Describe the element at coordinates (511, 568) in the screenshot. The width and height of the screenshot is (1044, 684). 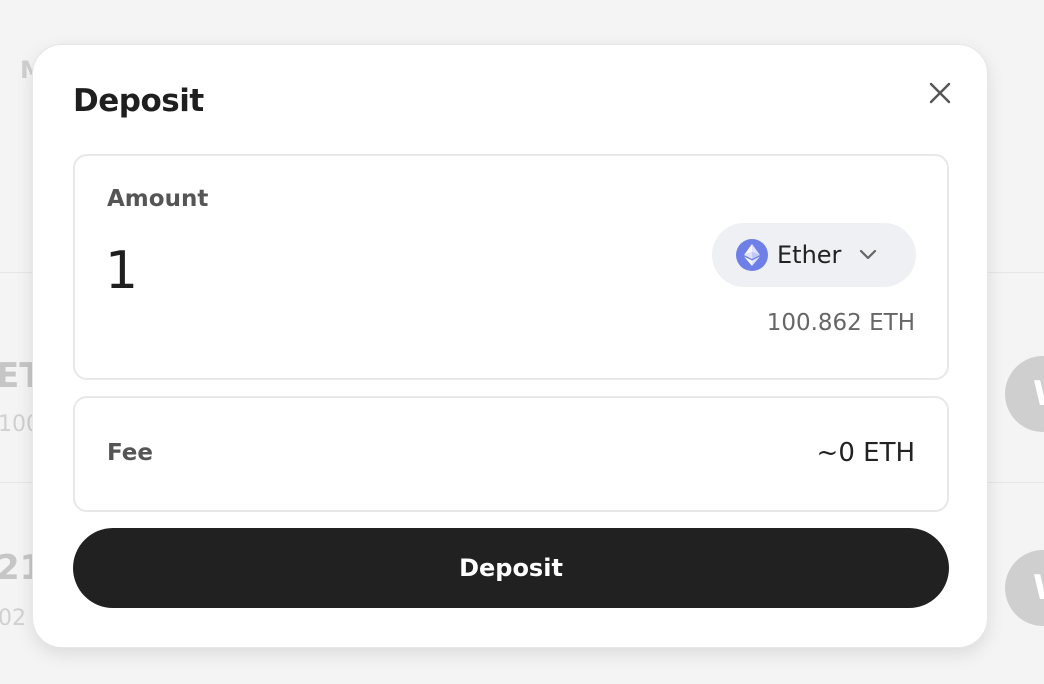
I see `deposit-button: Deposit` at that location.